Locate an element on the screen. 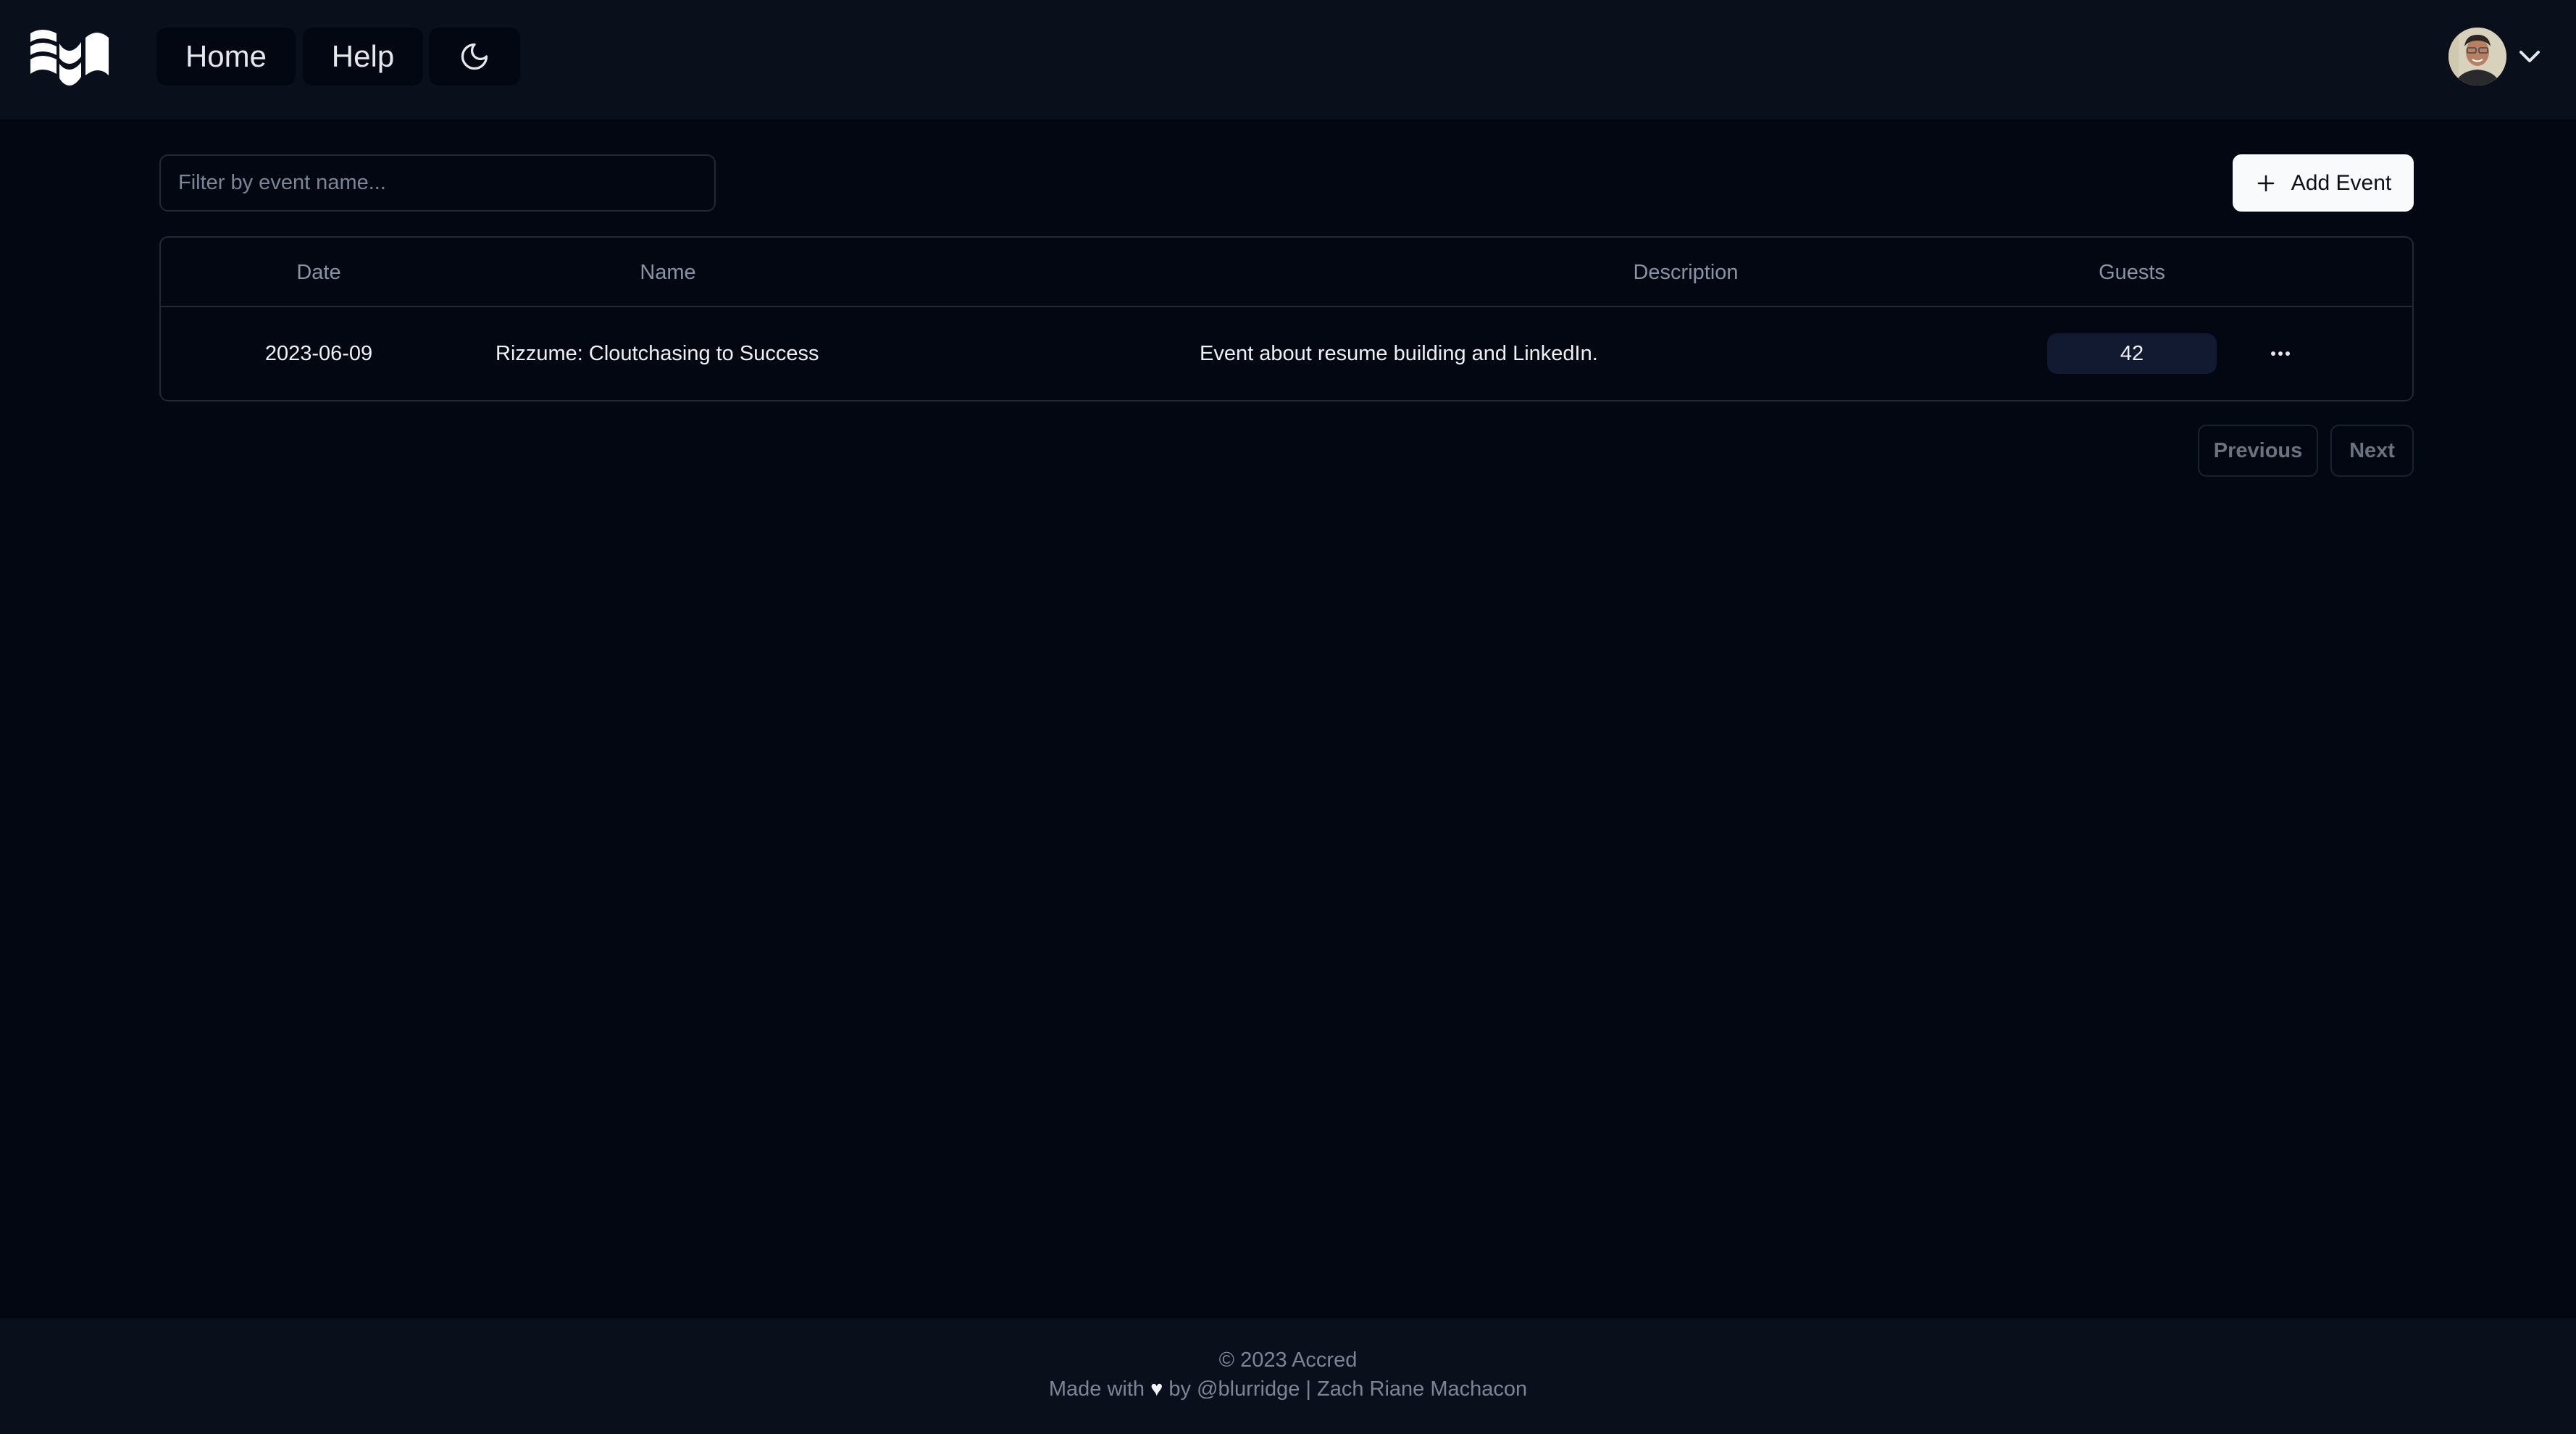  nav-help-label: Help is located at coordinates (363, 56).